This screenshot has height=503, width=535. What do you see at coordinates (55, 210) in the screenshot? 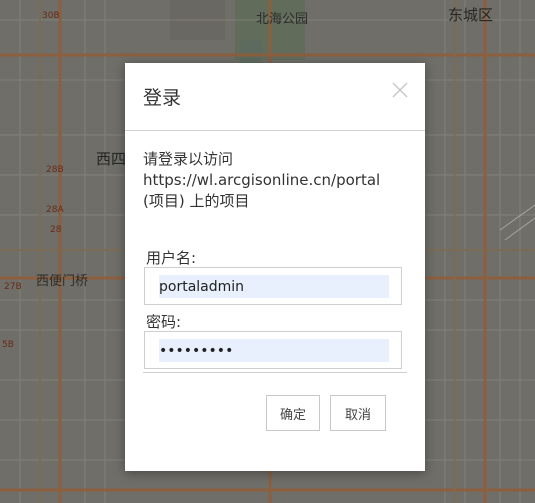
I see `map-label-route-28a: 28A` at bounding box center [55, 210].